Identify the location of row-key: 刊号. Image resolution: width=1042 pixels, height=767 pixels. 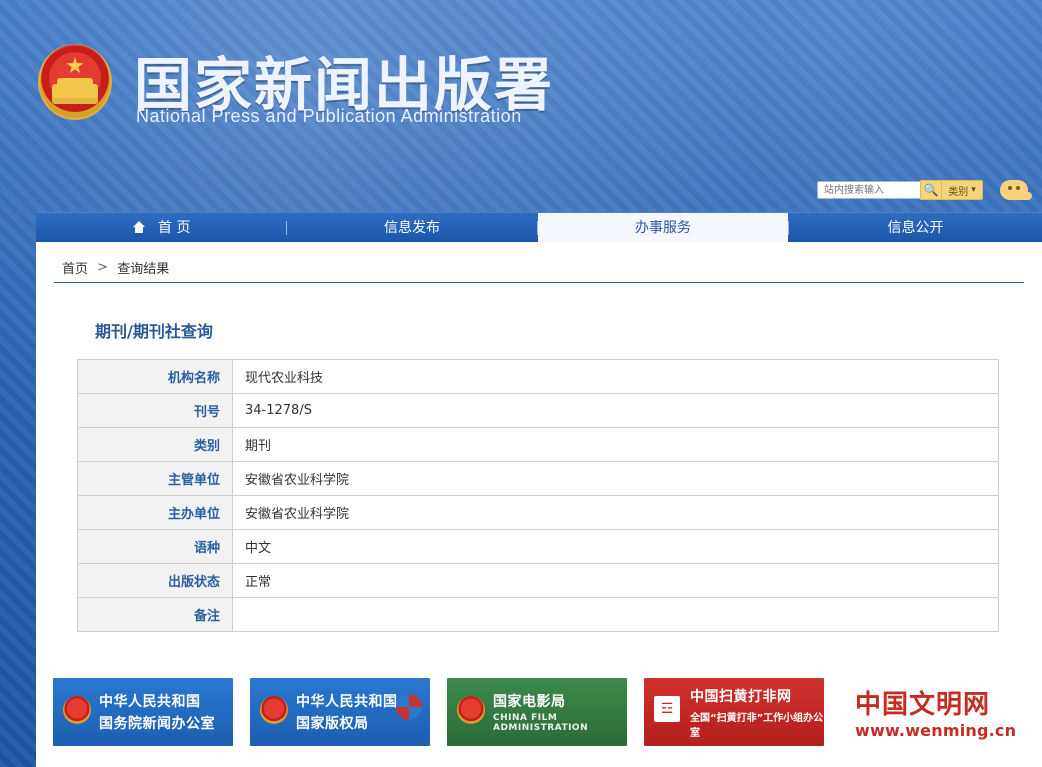
(155, 410).